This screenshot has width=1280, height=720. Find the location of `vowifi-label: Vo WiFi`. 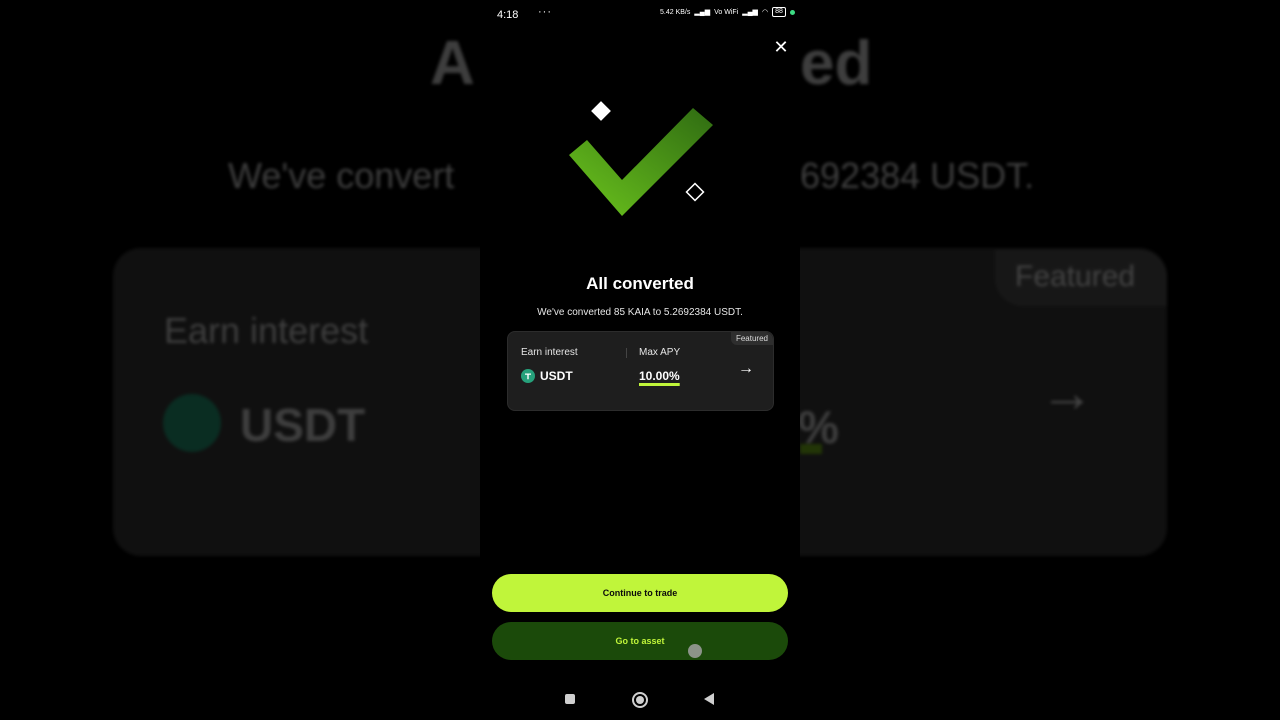

vowifi-label: Vo WiFi is located at coordinates (726, 12).